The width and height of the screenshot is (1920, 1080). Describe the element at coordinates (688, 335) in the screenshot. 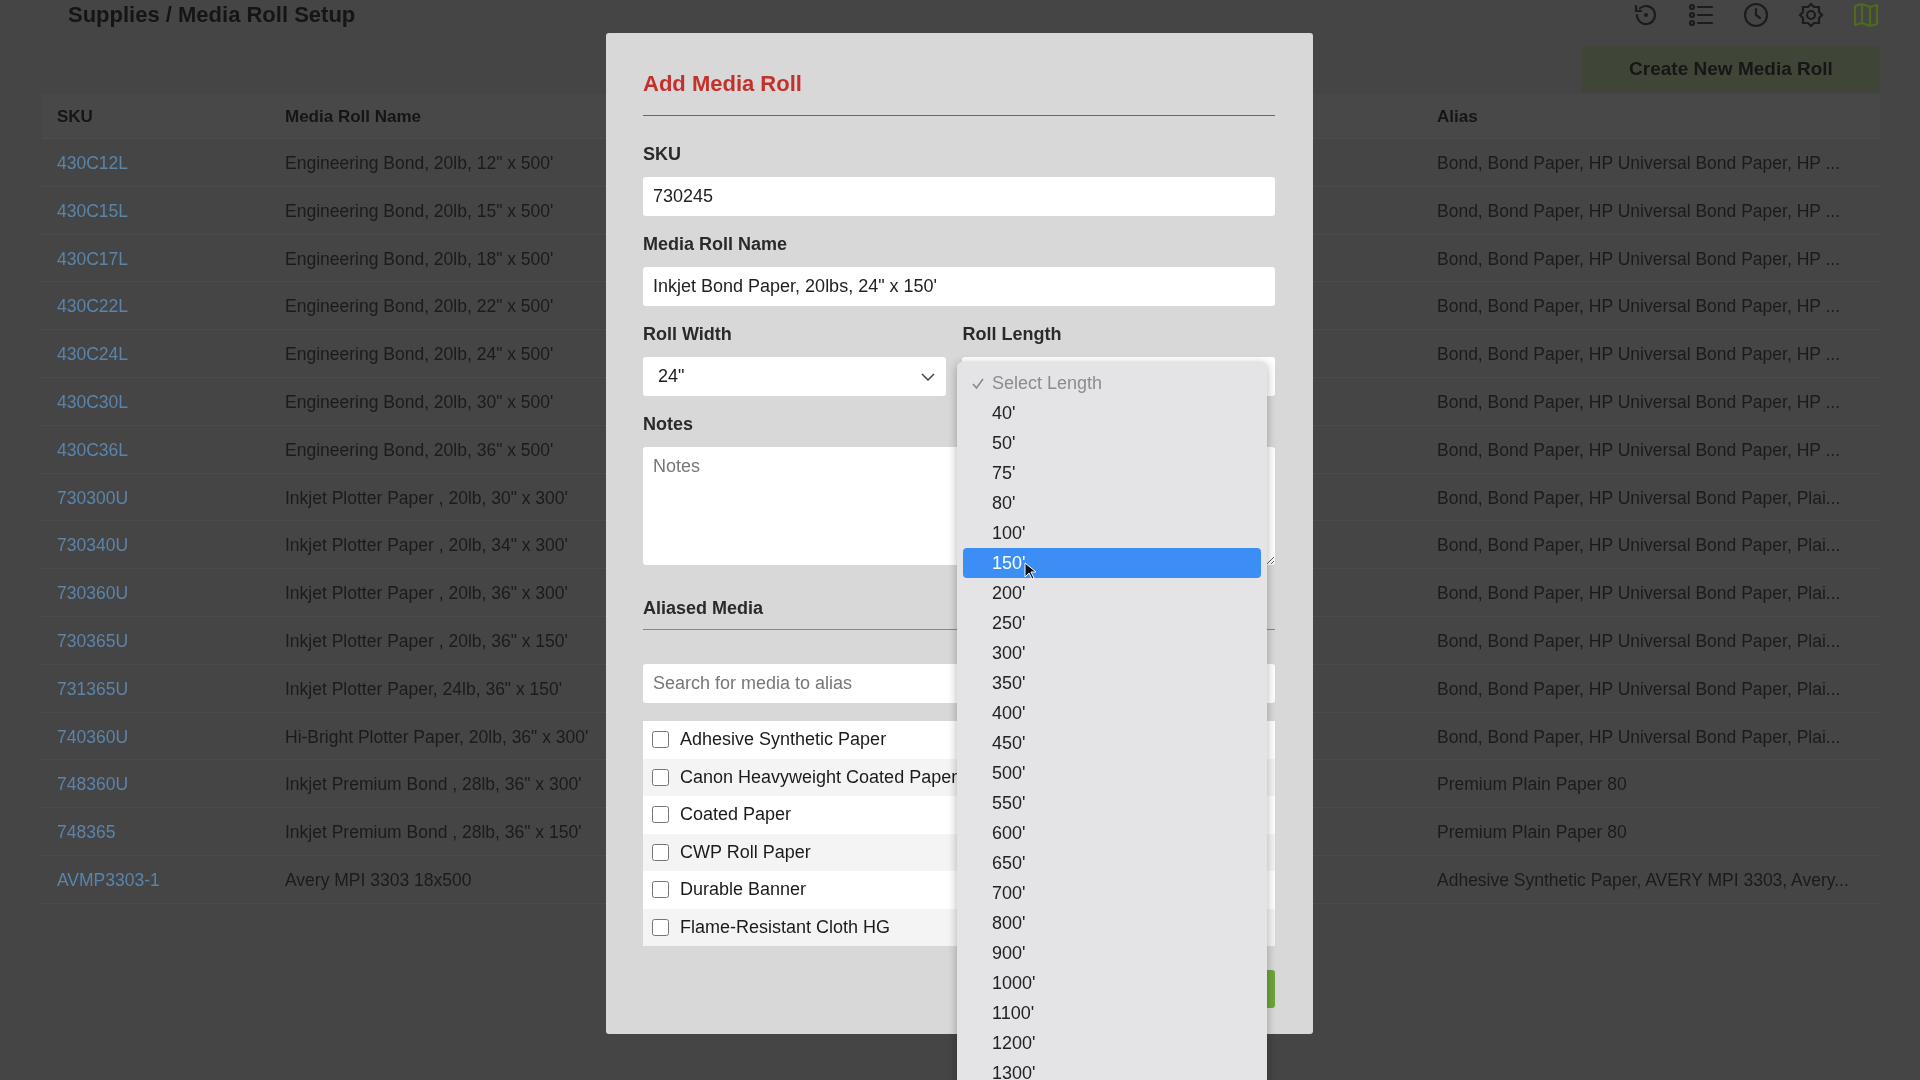

I see `field-label: Roll Width` at that location.